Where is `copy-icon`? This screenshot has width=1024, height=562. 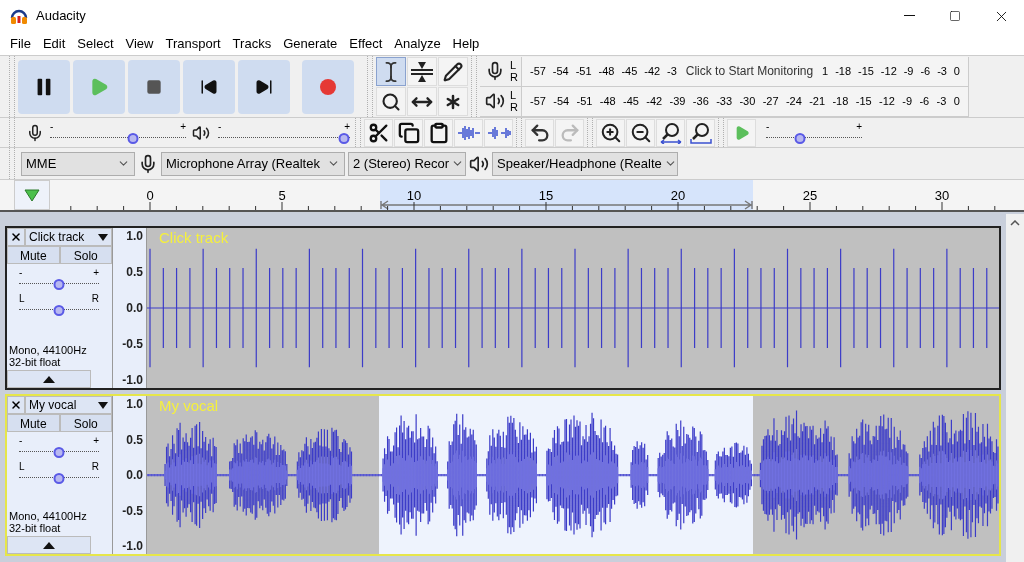 copy-icon is located at coordinates (408, 132).